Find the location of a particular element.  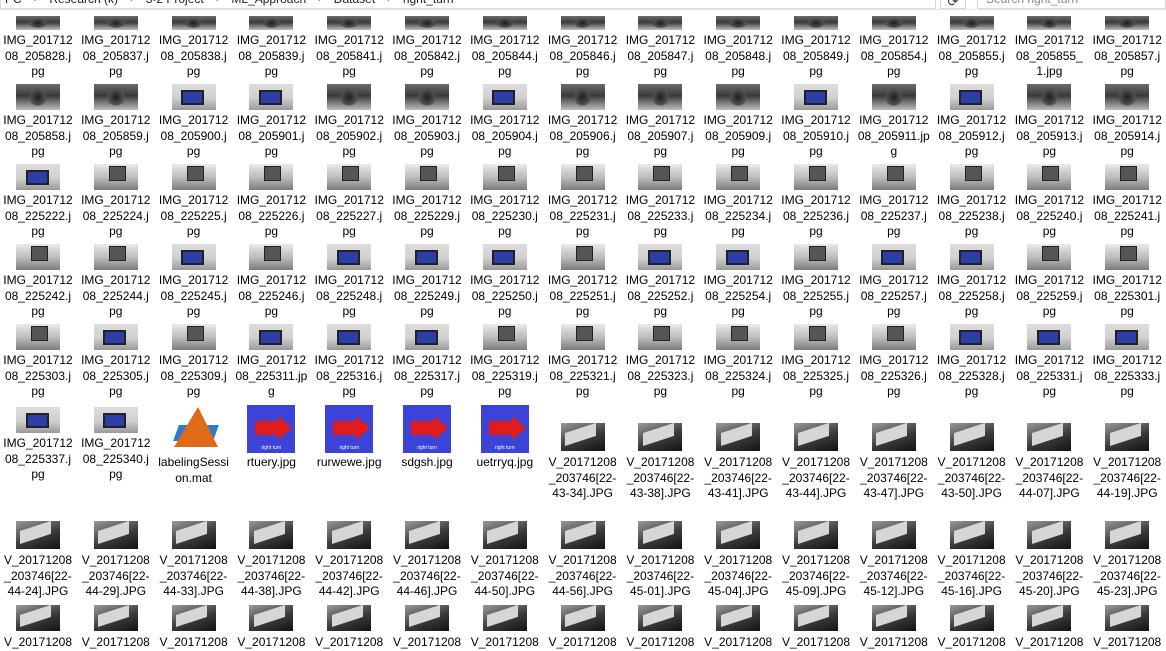

file-item: IMG_20171208_225236.jpg is located at coordinates (816, 202).